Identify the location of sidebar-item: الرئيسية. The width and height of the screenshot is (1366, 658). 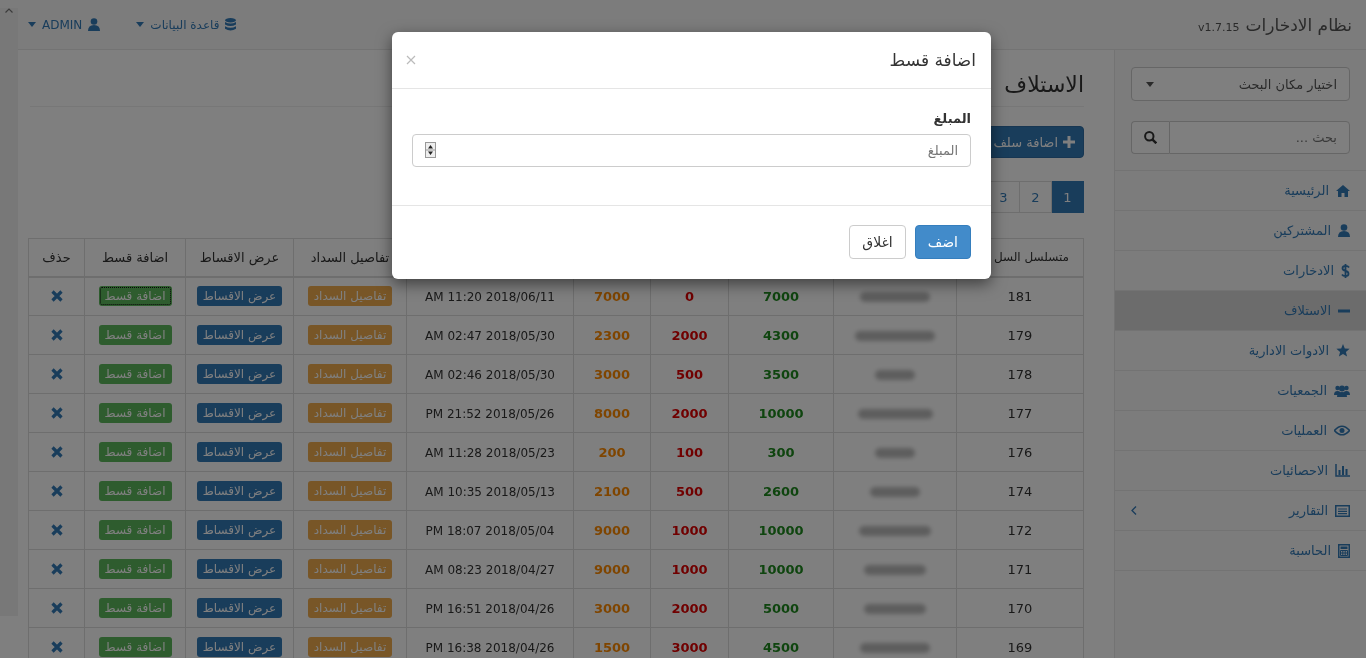
(1240, 191).